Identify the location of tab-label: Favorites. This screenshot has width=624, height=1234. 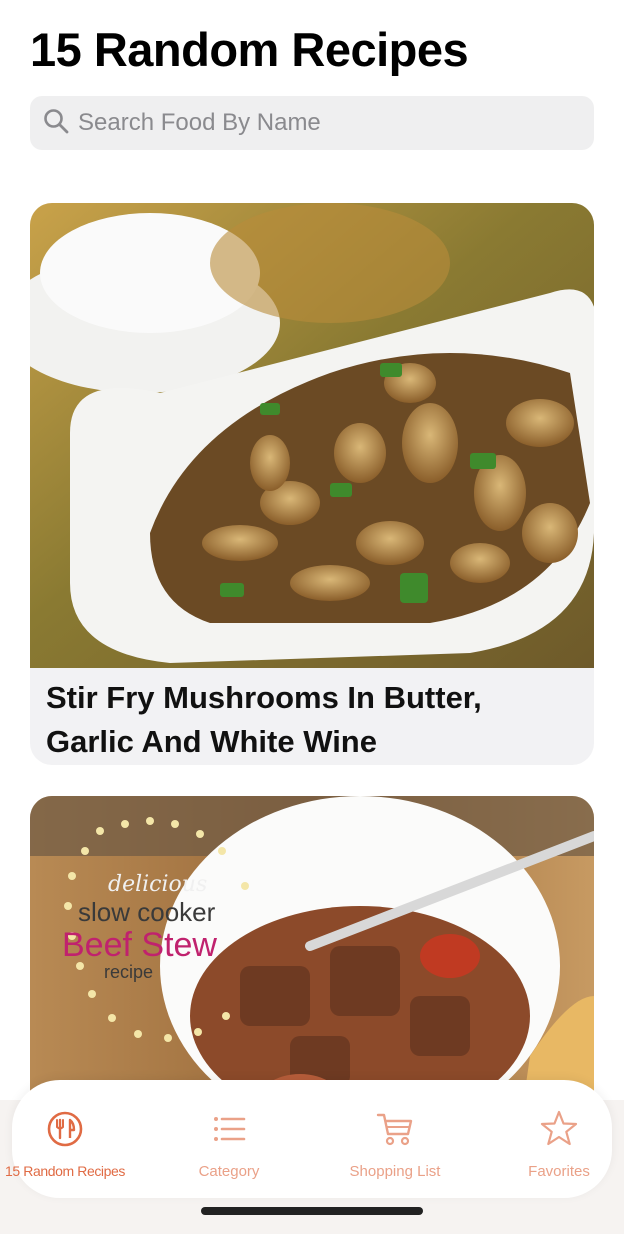
(559, 1171).